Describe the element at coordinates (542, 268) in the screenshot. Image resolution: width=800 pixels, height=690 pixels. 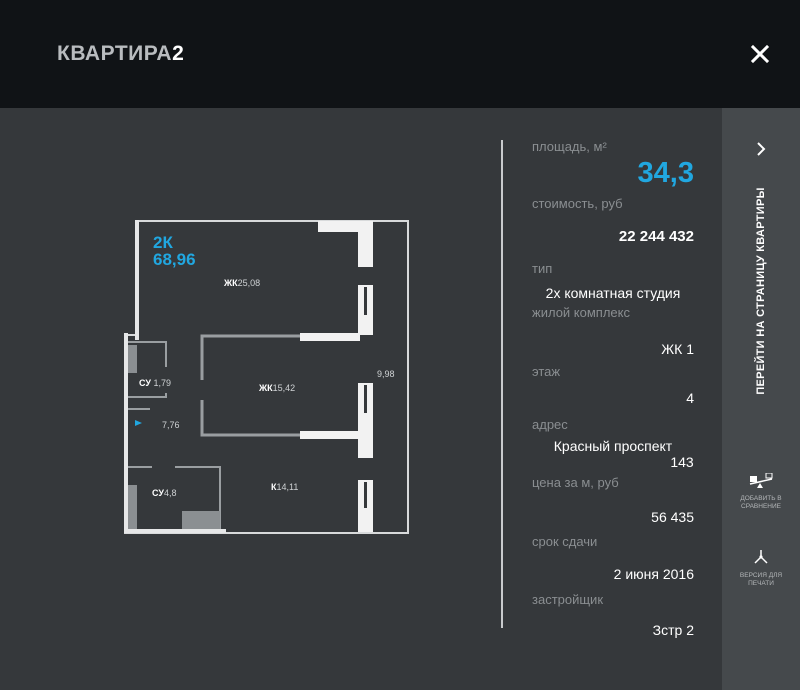
I see `type-label: тип` at that location.